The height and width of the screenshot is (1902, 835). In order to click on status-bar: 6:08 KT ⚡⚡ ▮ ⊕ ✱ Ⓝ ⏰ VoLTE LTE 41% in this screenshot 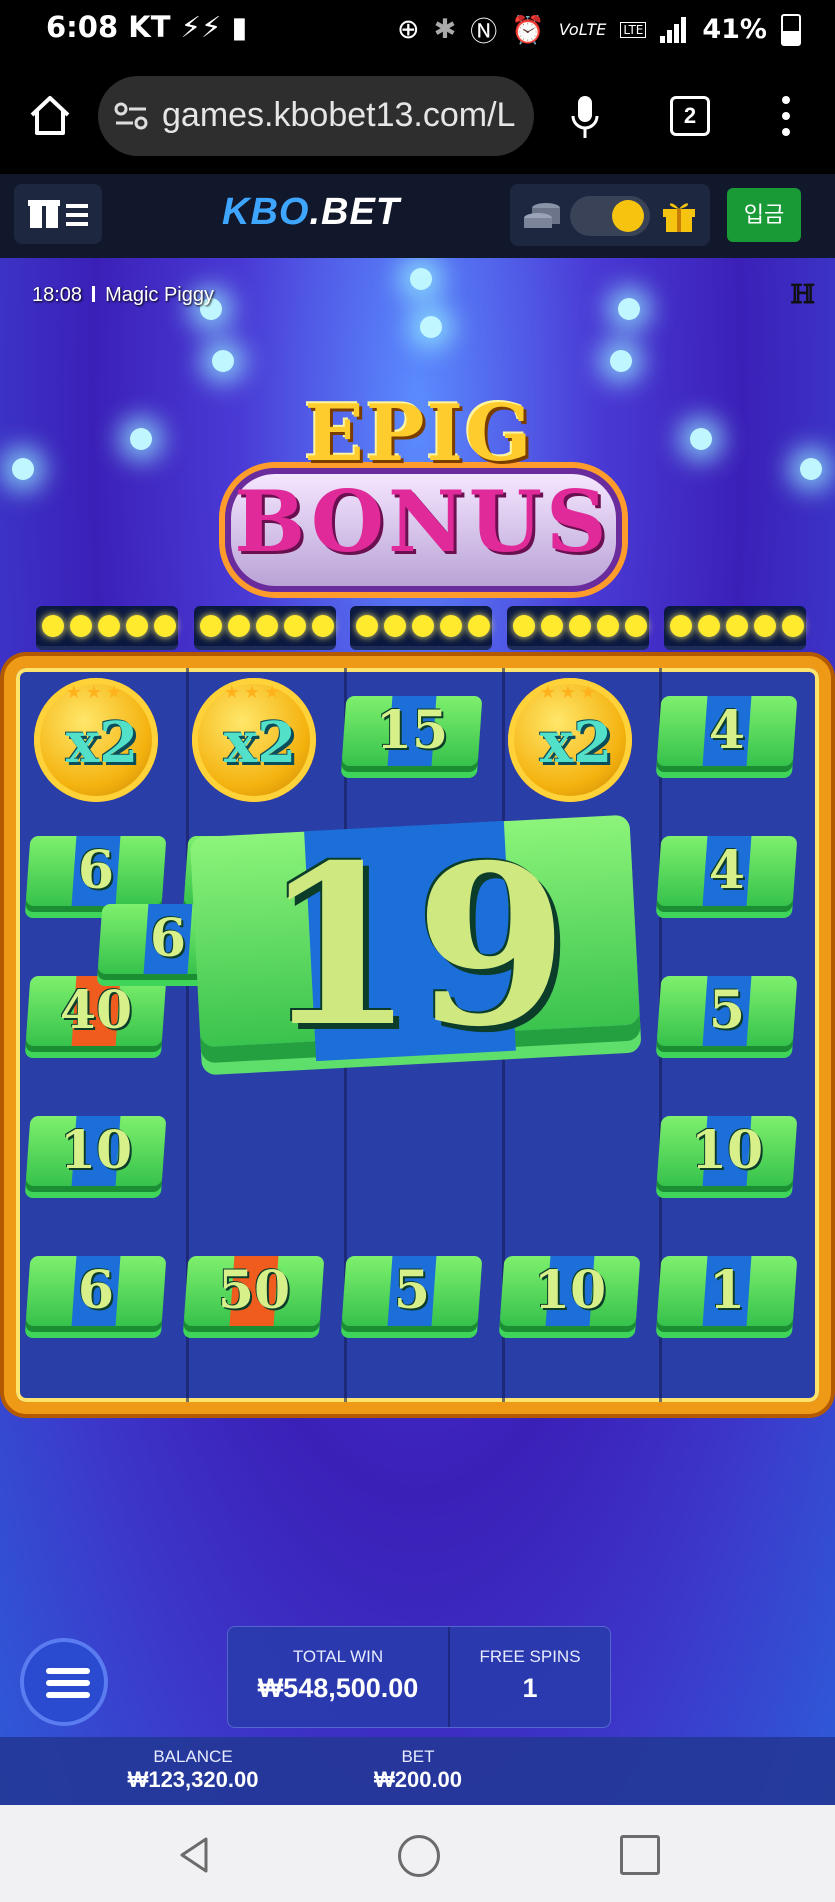, I will do `click(417, 29)`.